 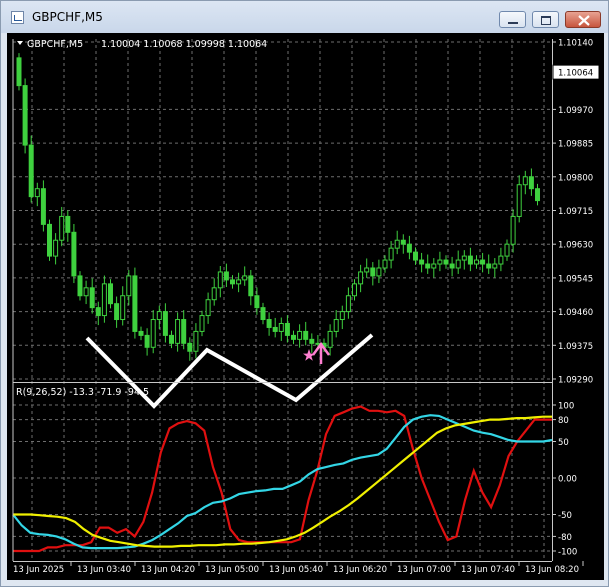 I want to click on price-tick-label: 1.09290, so click(x=575, y=381).